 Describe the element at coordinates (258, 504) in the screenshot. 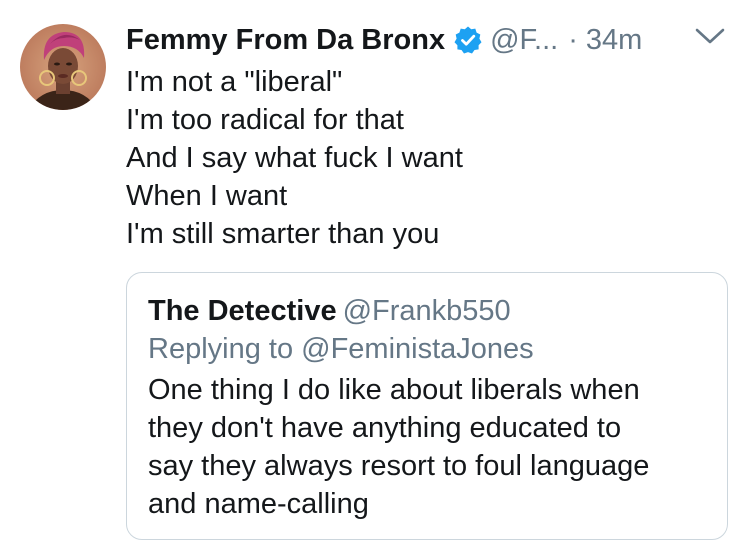

I see `quoted-text-line: and name-calling` at that location.